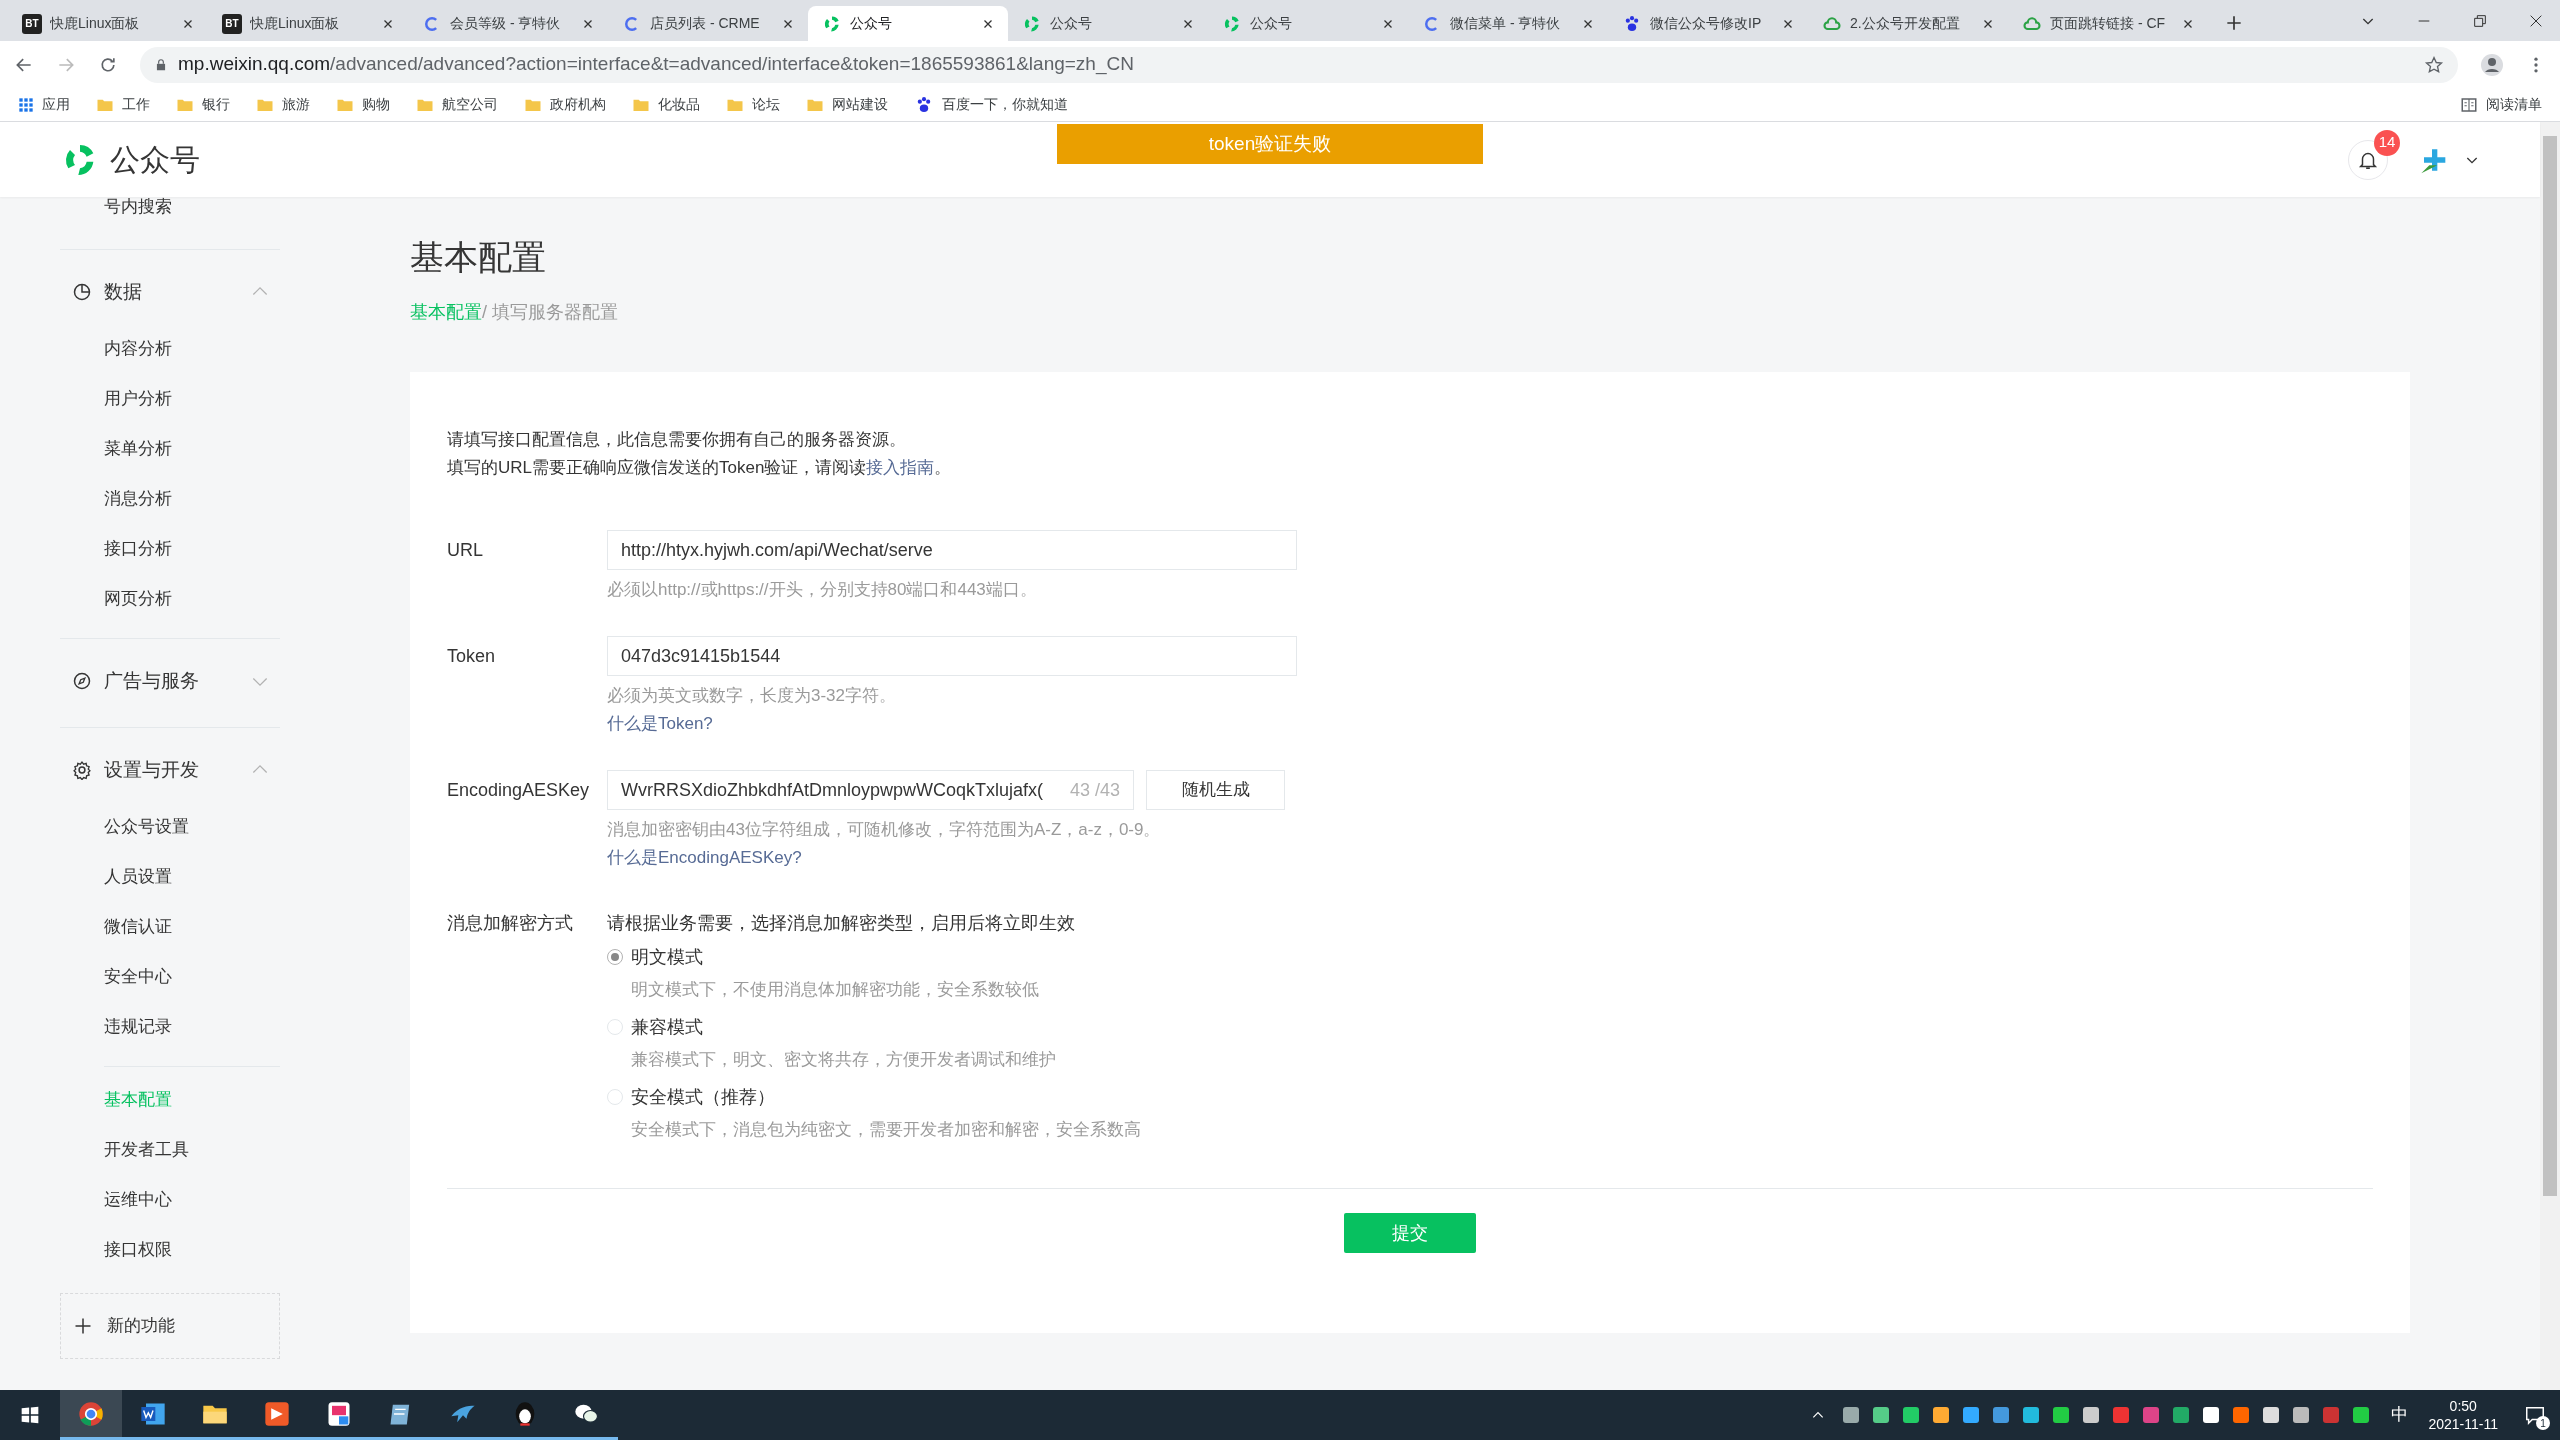  Describe the element at coordinates (2434, 64) in the screenshot. I see `star-icon` at that location.